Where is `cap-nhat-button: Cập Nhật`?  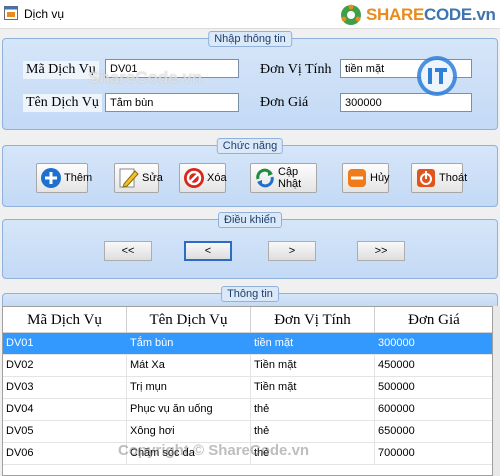
cap-nhat-button: Cập Nhật is located at coordinates (283, 178).